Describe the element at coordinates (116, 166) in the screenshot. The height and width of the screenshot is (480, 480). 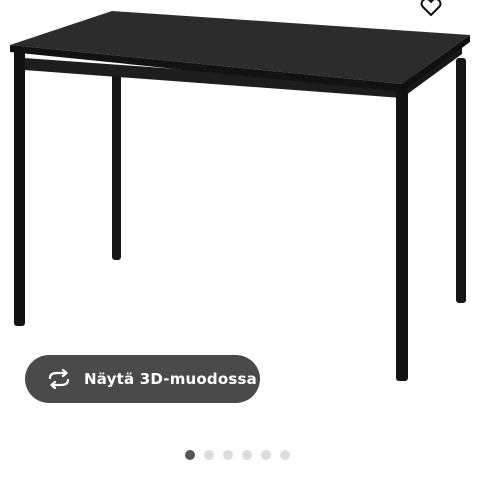
I see `table-leg-back-left` at that location.